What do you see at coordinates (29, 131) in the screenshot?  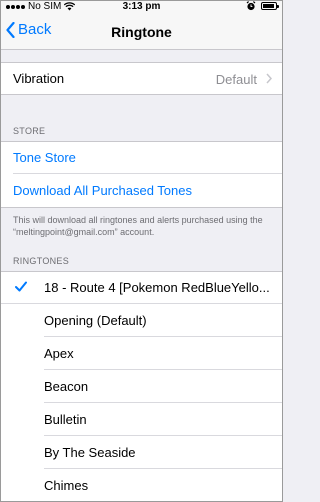 I see `store-header: STORE` at bounding box center [29, 131].